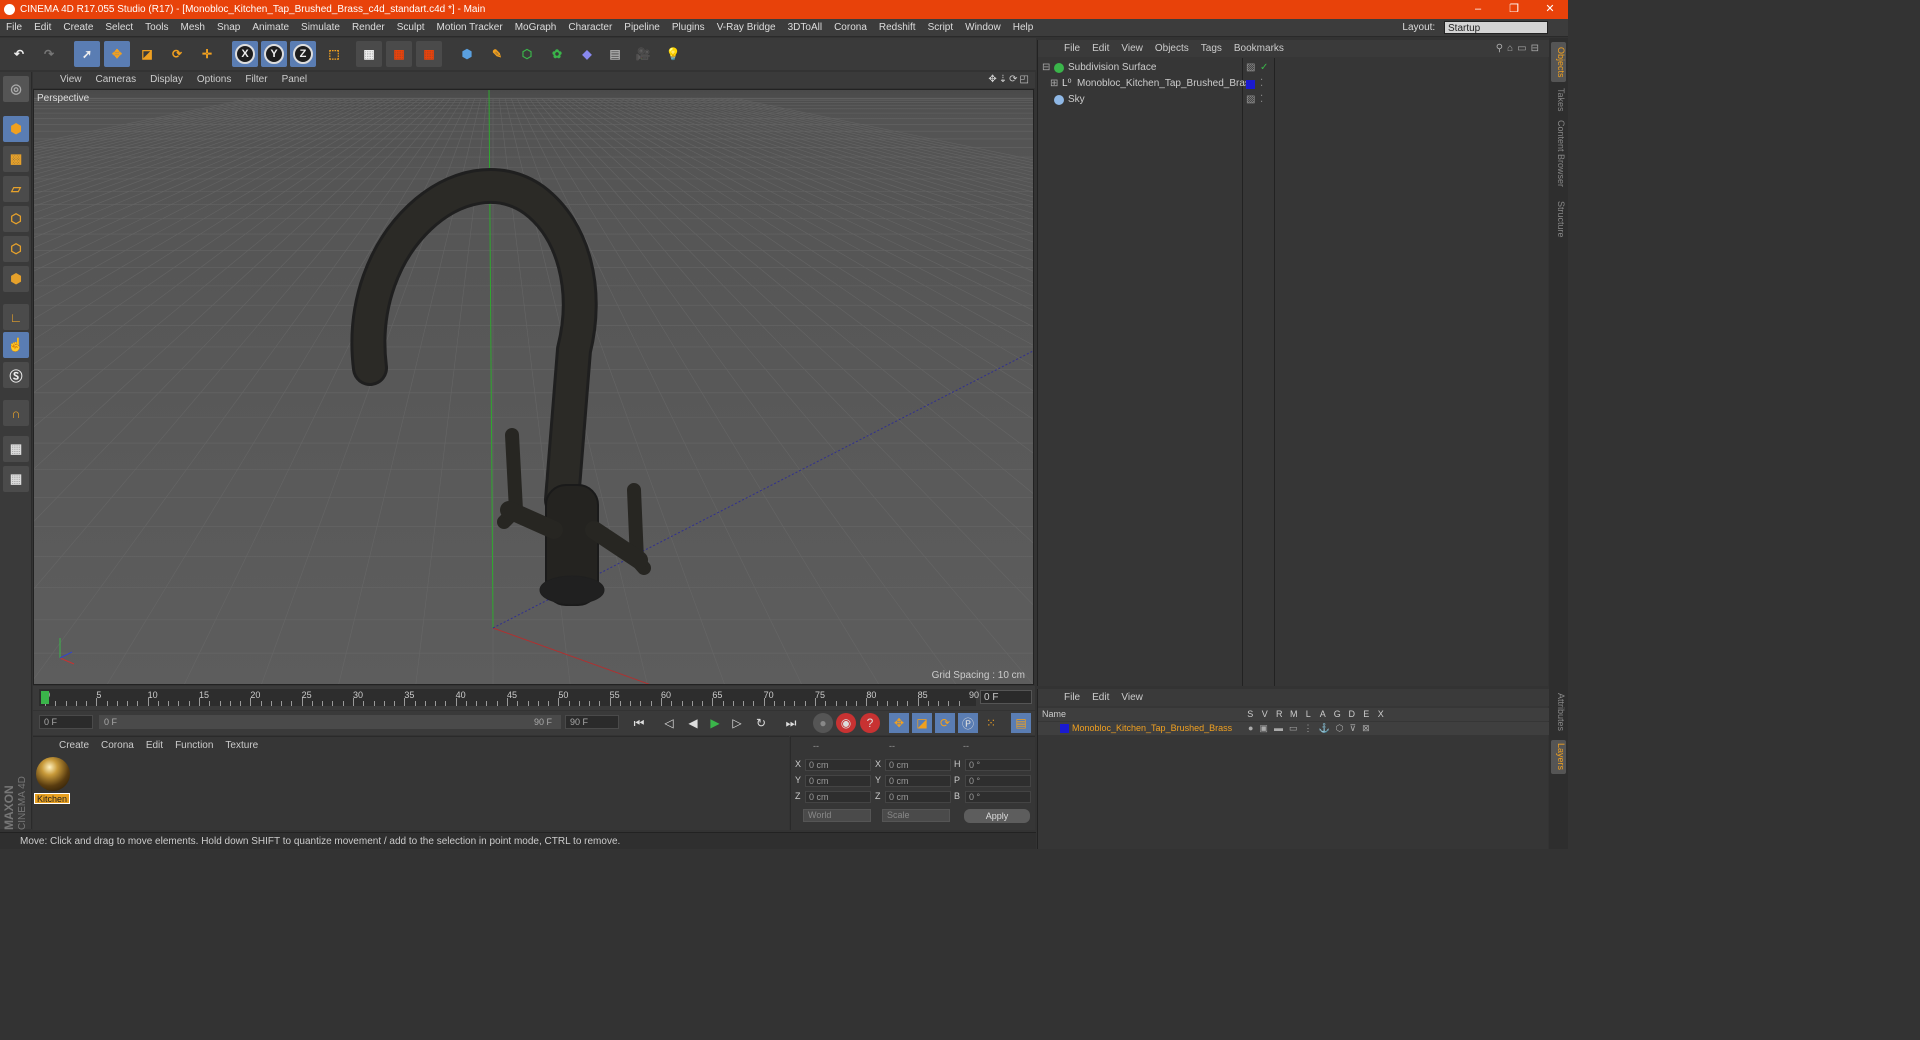 This screenshot has height=1040, width=1920. Describe the element at coordinates (71, 80) in the screenshot. I see `viewport-menu-view: View` at that location.